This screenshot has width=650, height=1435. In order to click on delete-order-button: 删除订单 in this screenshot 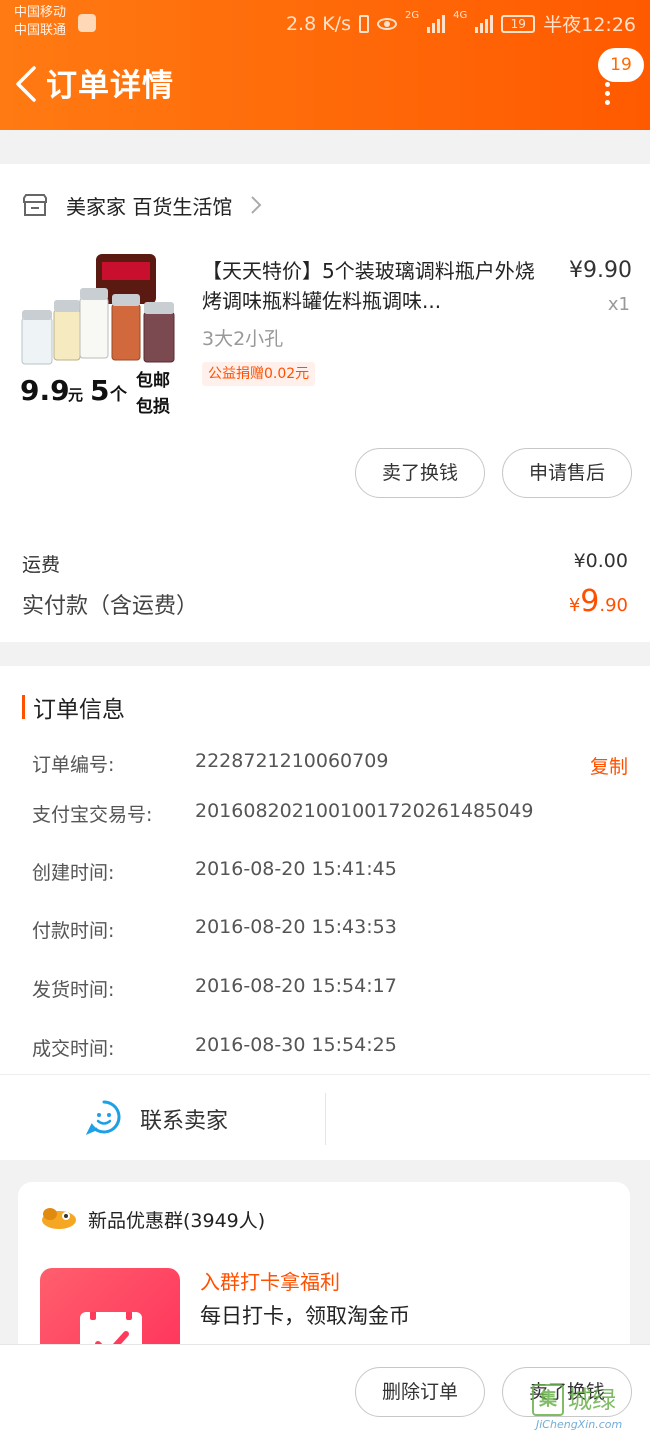, I will do `click(420, 1392)`.